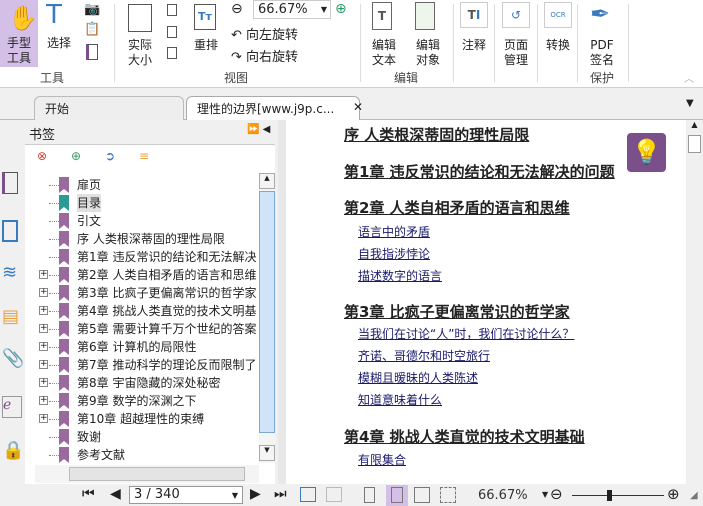 This screenshot has width=703, height=506. What do you see at coordinates (264, 33) in the screenshot?
I see `rotate-left-button: ↶ 向左旋转` at bounding box center [264, 33].